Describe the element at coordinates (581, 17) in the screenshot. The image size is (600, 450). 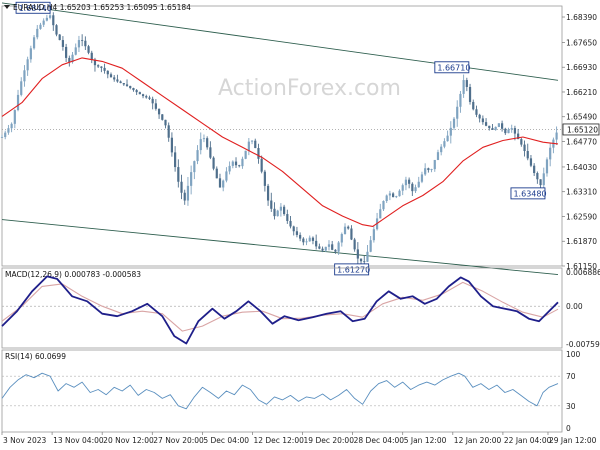
I see `price-tick-label: 1.68390` at that location.